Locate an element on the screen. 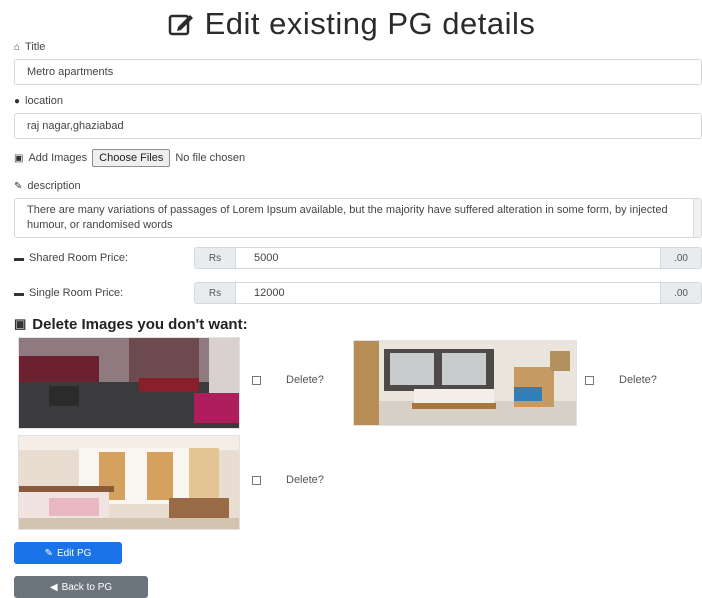 This screenshot has width=702, height=598. location-label: ● location is located at coordinates (38, 101).